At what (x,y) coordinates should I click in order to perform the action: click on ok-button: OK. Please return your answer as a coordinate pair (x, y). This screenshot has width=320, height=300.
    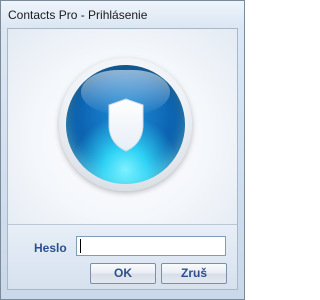
    Looking at the image, I should click on (123, 273).